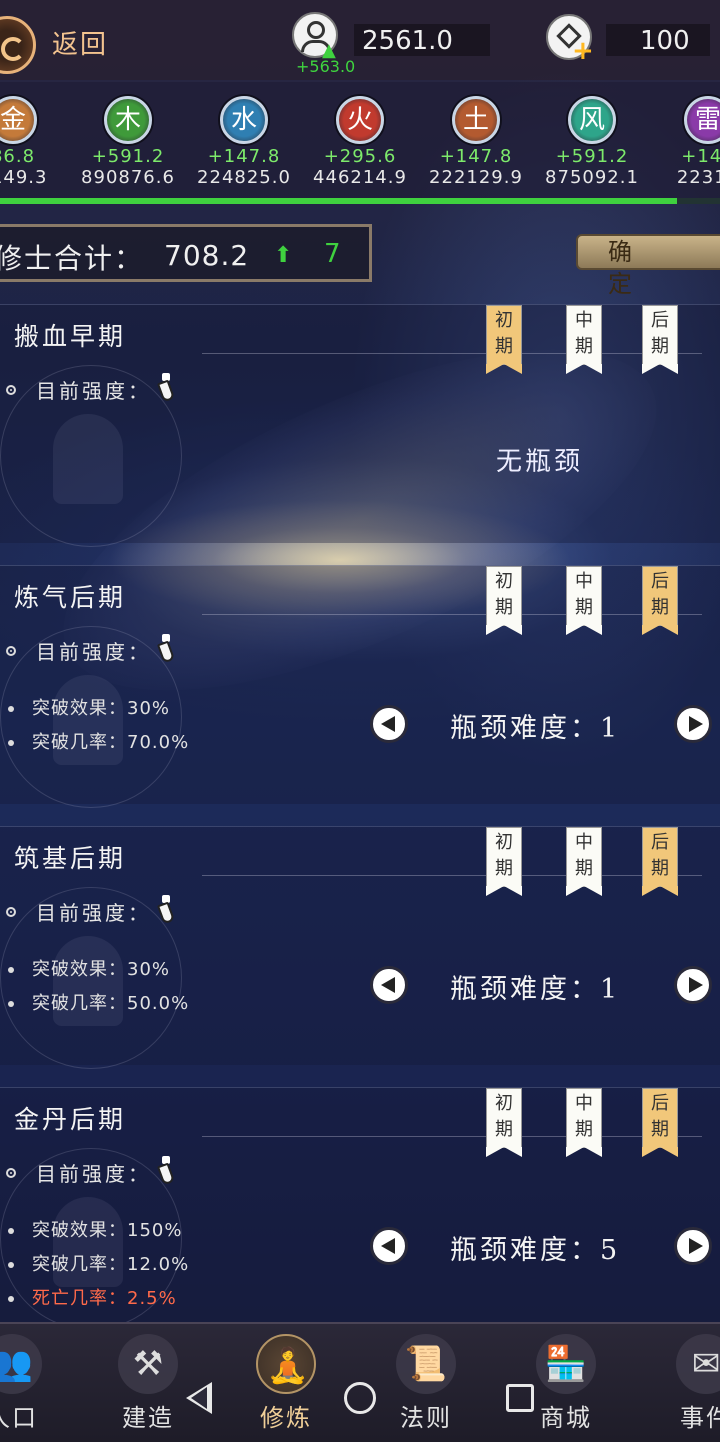 The image size is (720, 1442). What do you see at coordinates (476, 177) in the screenshot?
I see `element-total: 222129.9` at bounding box center [476, 177].